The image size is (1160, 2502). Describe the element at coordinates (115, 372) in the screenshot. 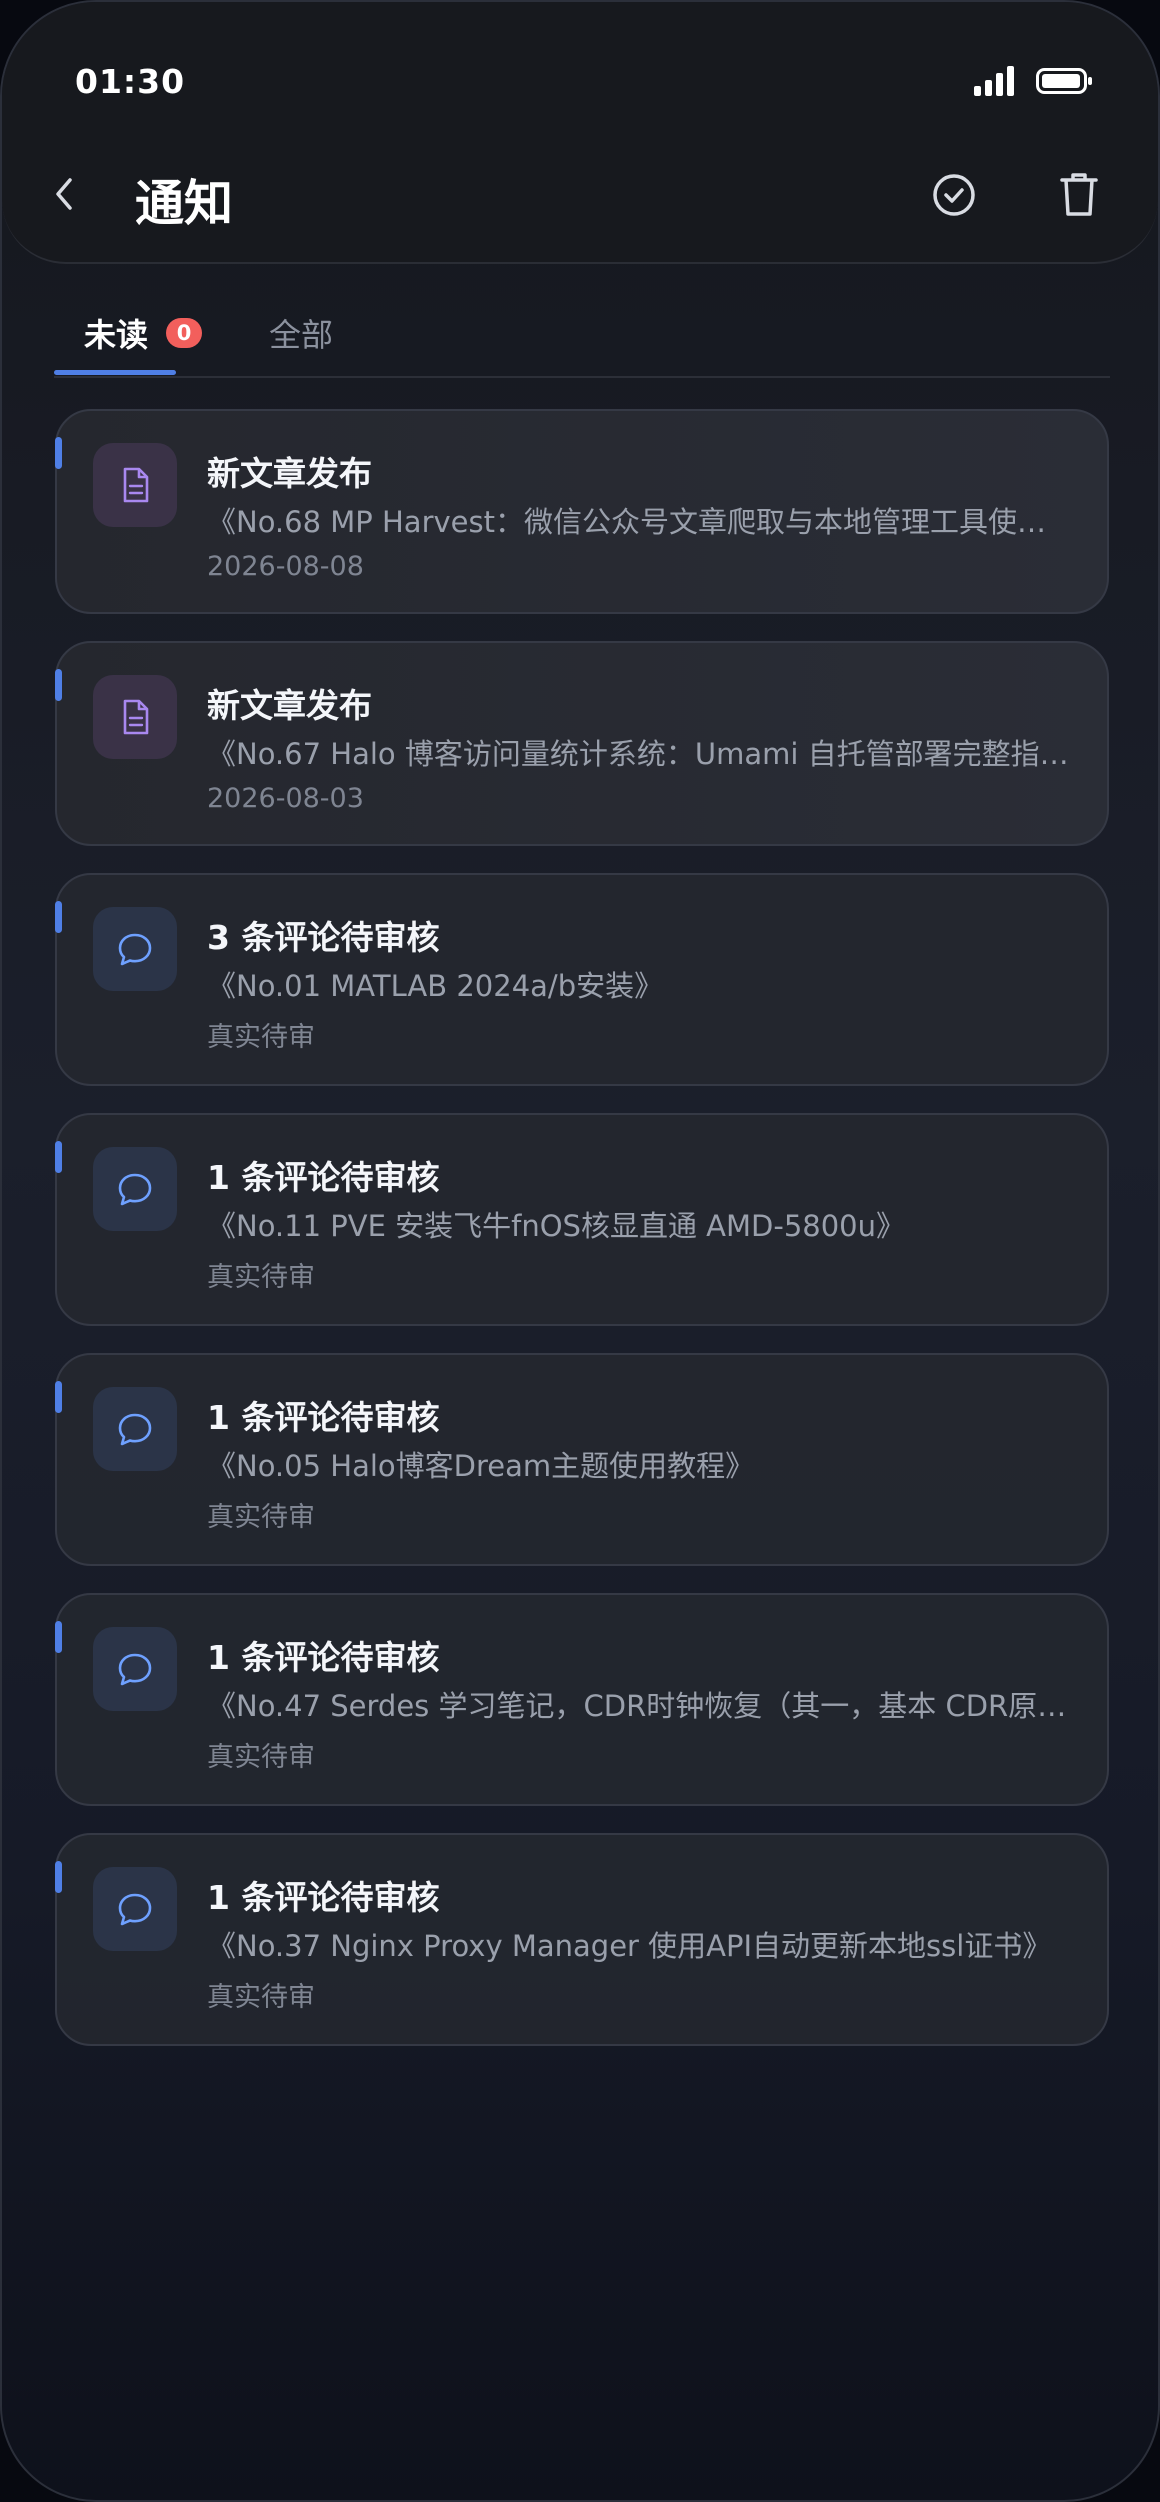

I see `active-tab-indicator` at that location.